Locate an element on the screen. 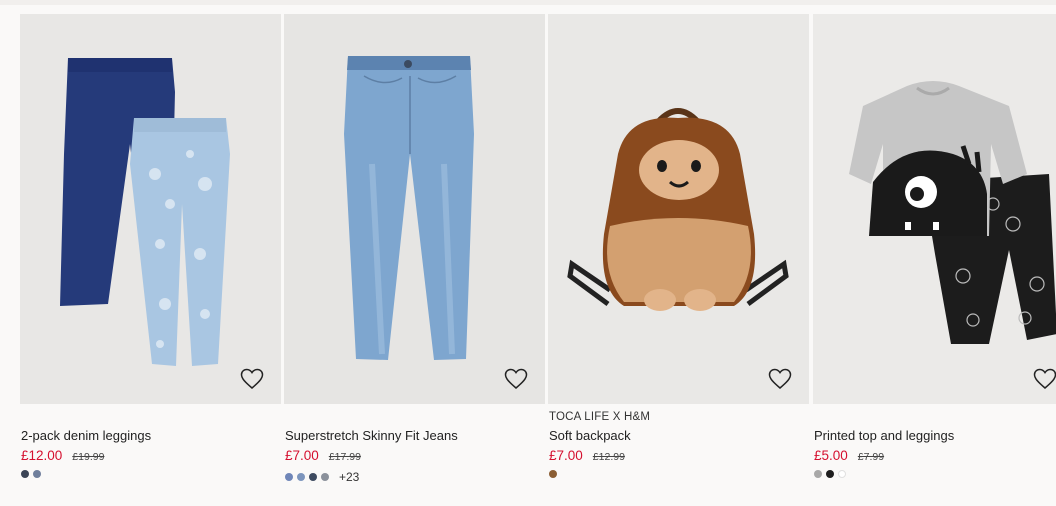  original-price: £12.99 is located at coordinates (608, 457).